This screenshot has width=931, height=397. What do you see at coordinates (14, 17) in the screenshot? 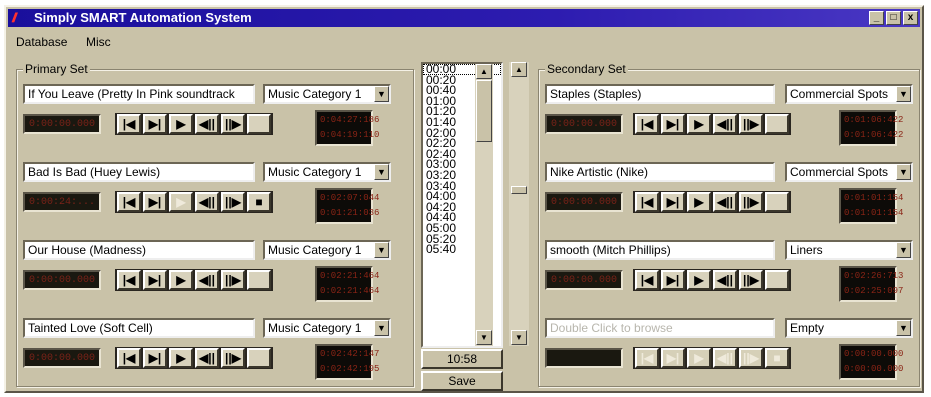
I see `app-logo-icon: ///` at bounding box center [14, 17].